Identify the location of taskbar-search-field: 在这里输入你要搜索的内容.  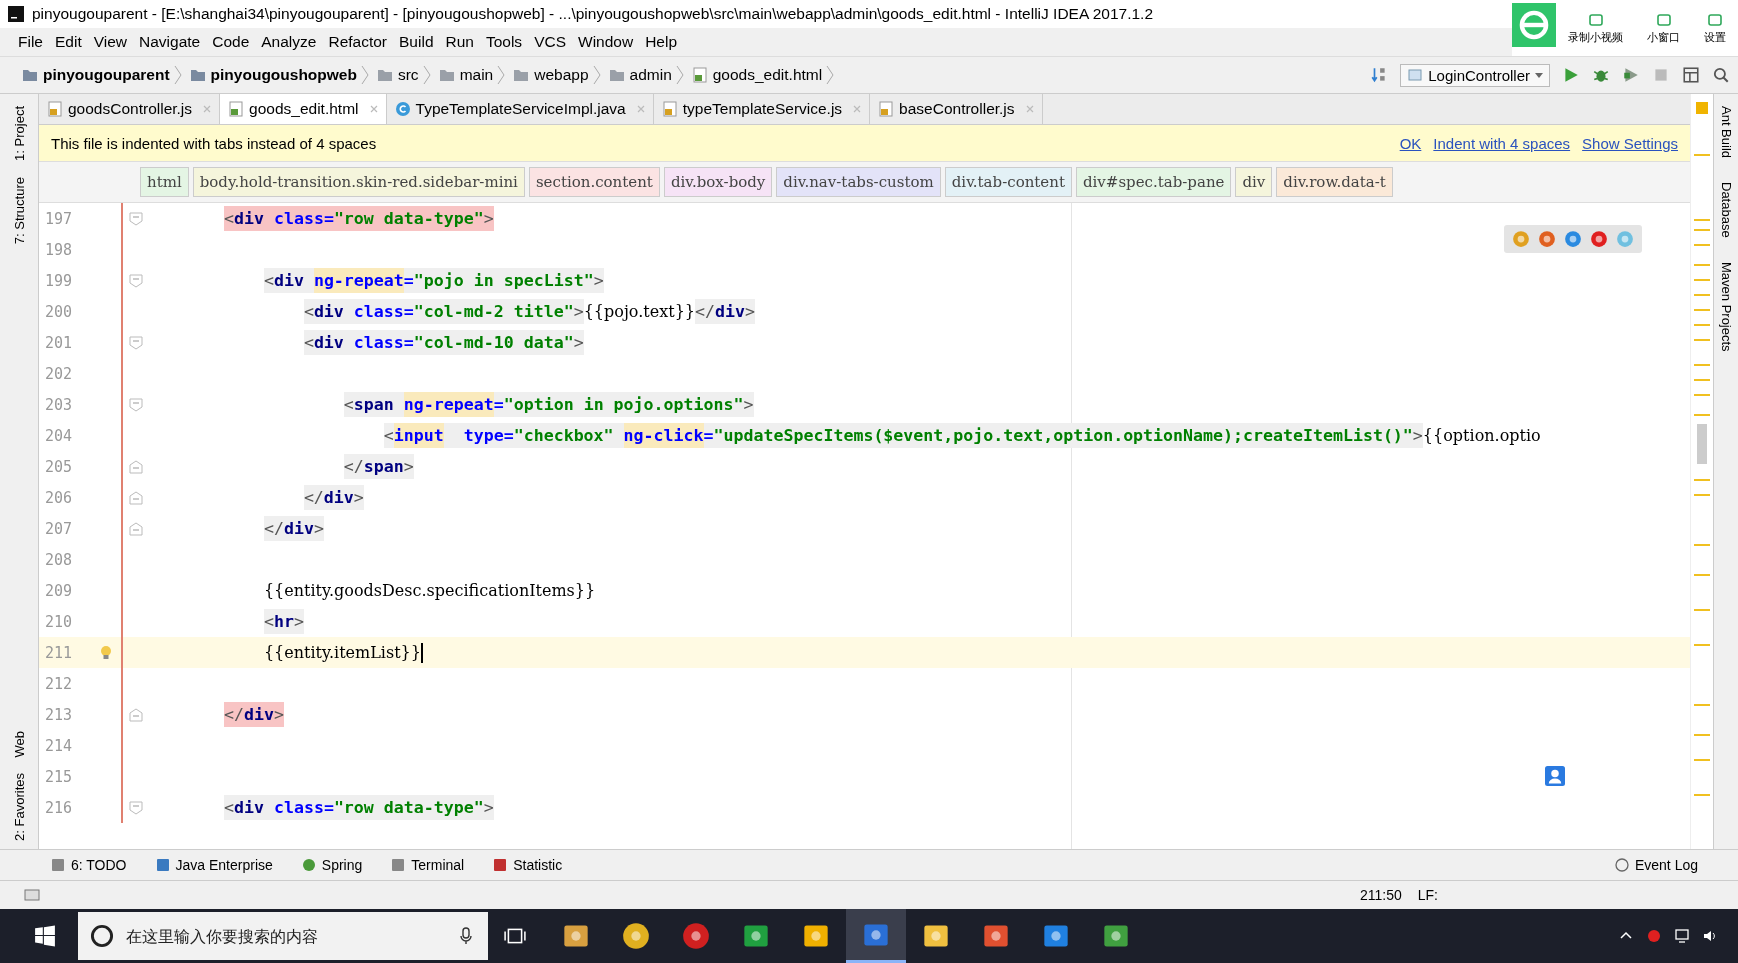
(283, 936).